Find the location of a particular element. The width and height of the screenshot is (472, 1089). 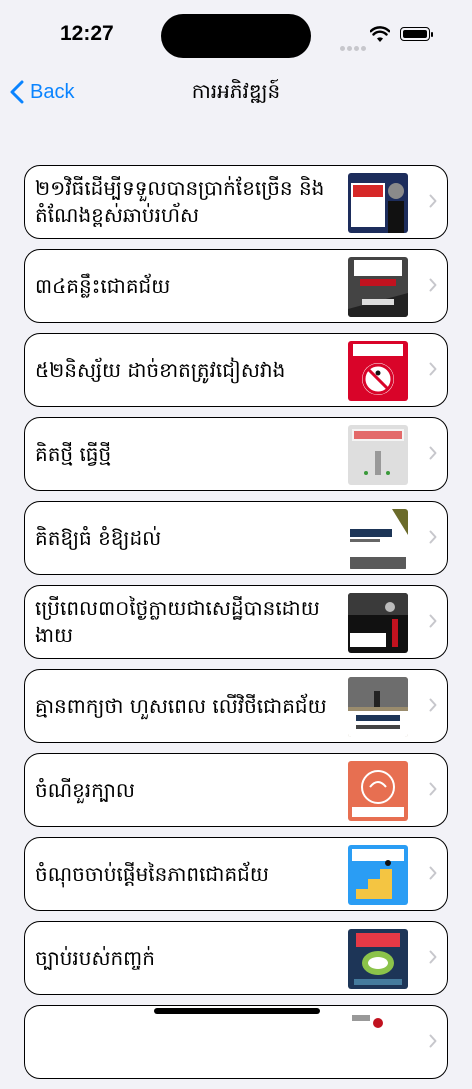

back-button: Back is located at coordinates (42, 92).